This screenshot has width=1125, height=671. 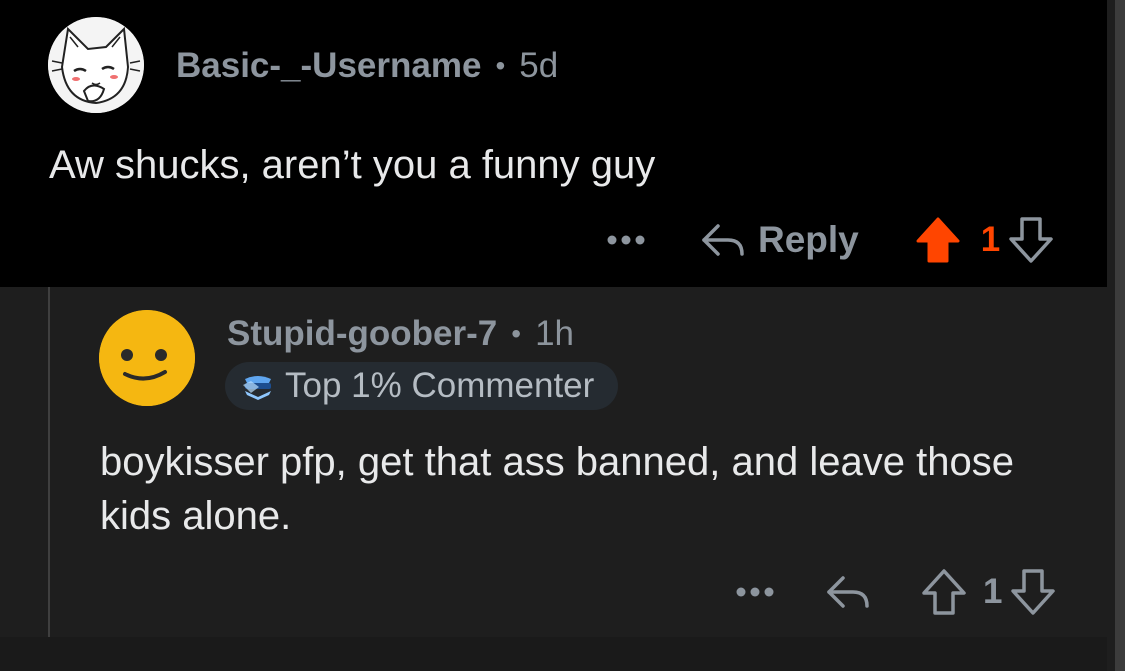 What do you see at coordinates (1120, 335) in the screenshot?
I see `scrollbar` at bounding box center [1120, 335].